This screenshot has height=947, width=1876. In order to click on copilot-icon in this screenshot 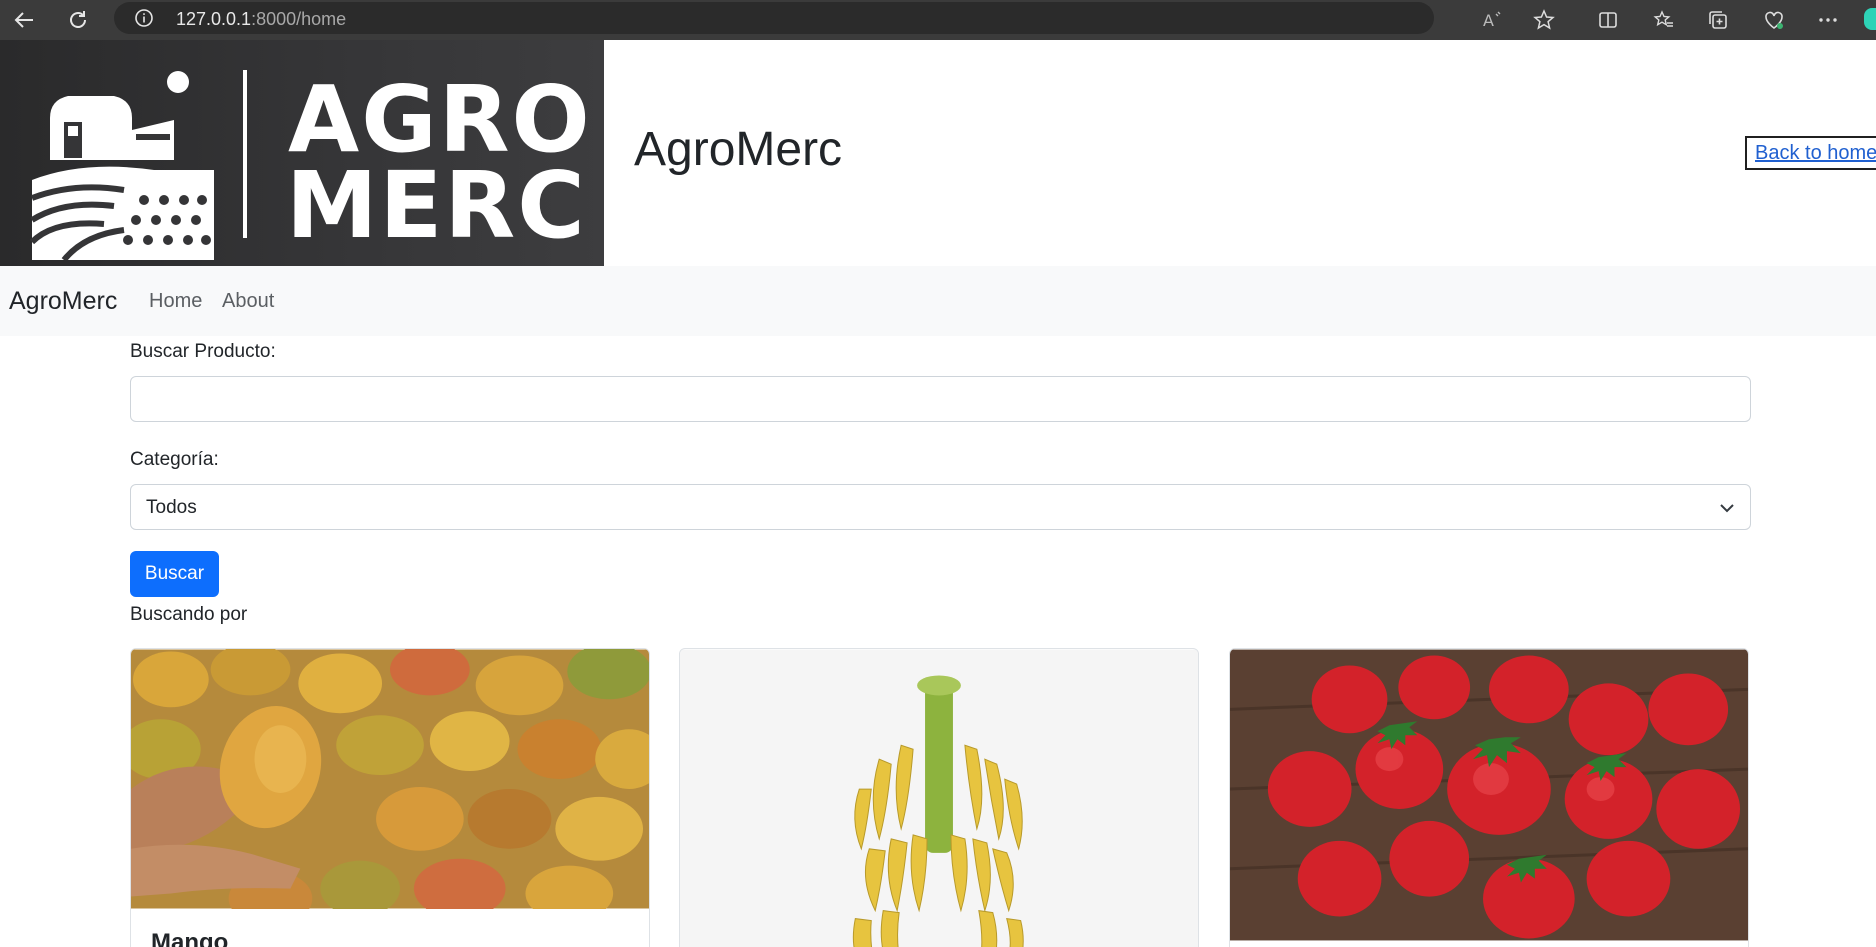, I will do `click(1870, 19)`.